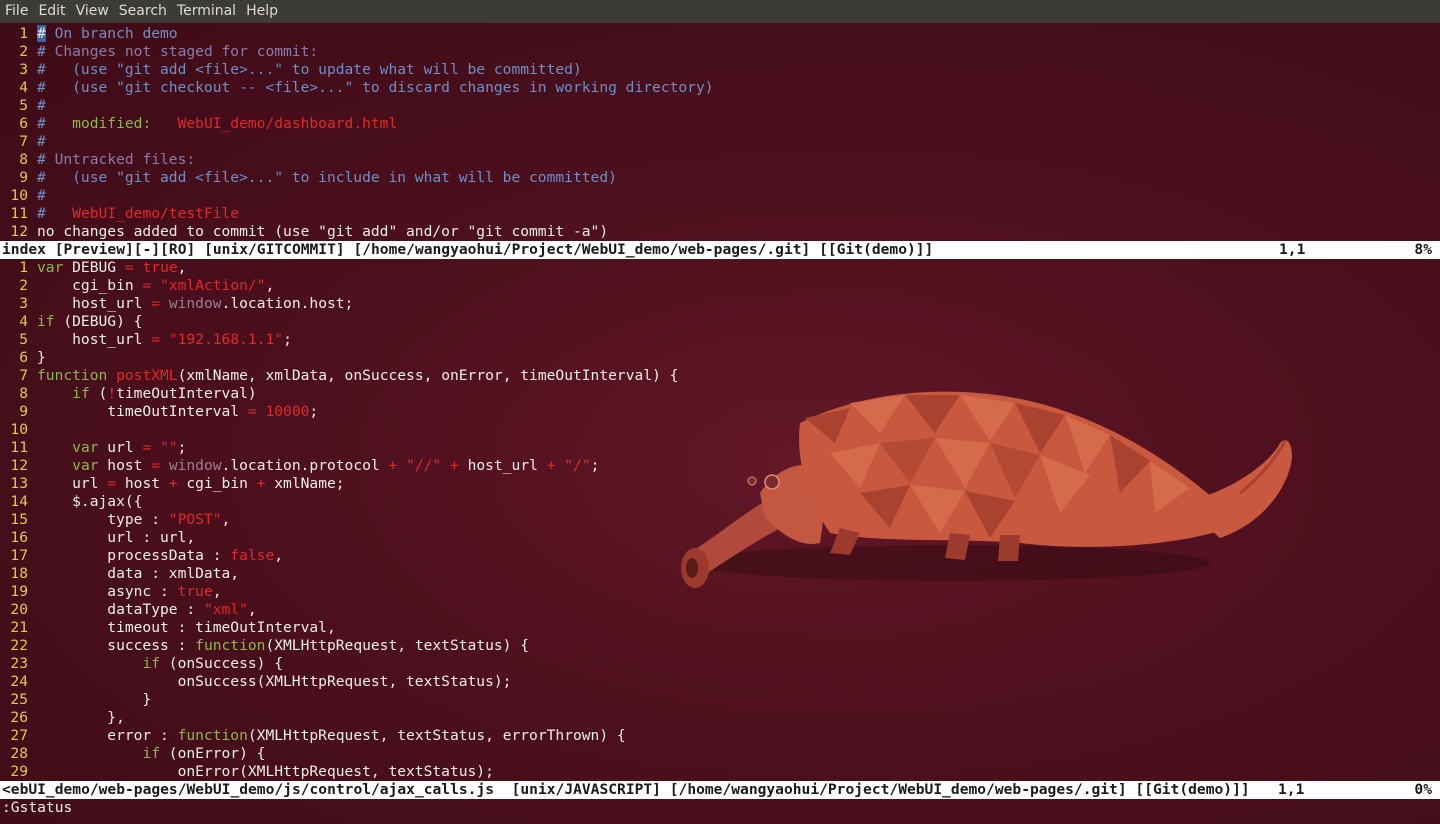  Describe the element at coordinates (143, 11) in the screenshot. I see `menu-search: Search` at that location.